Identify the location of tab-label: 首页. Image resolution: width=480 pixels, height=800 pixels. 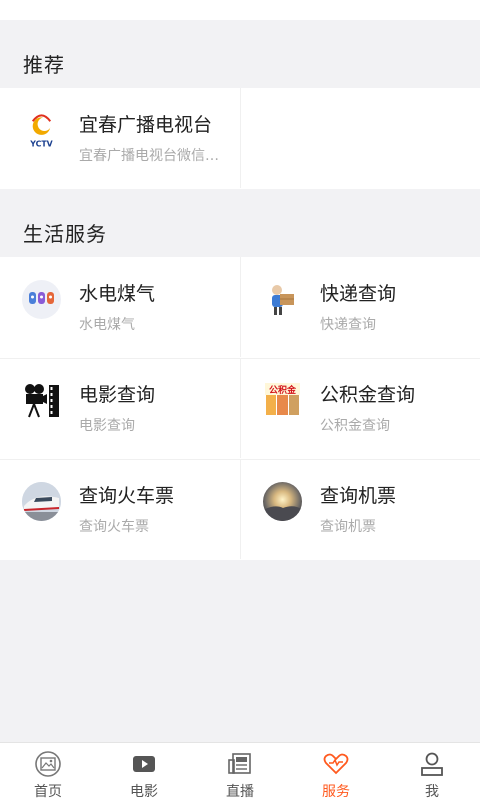
(48, 792).